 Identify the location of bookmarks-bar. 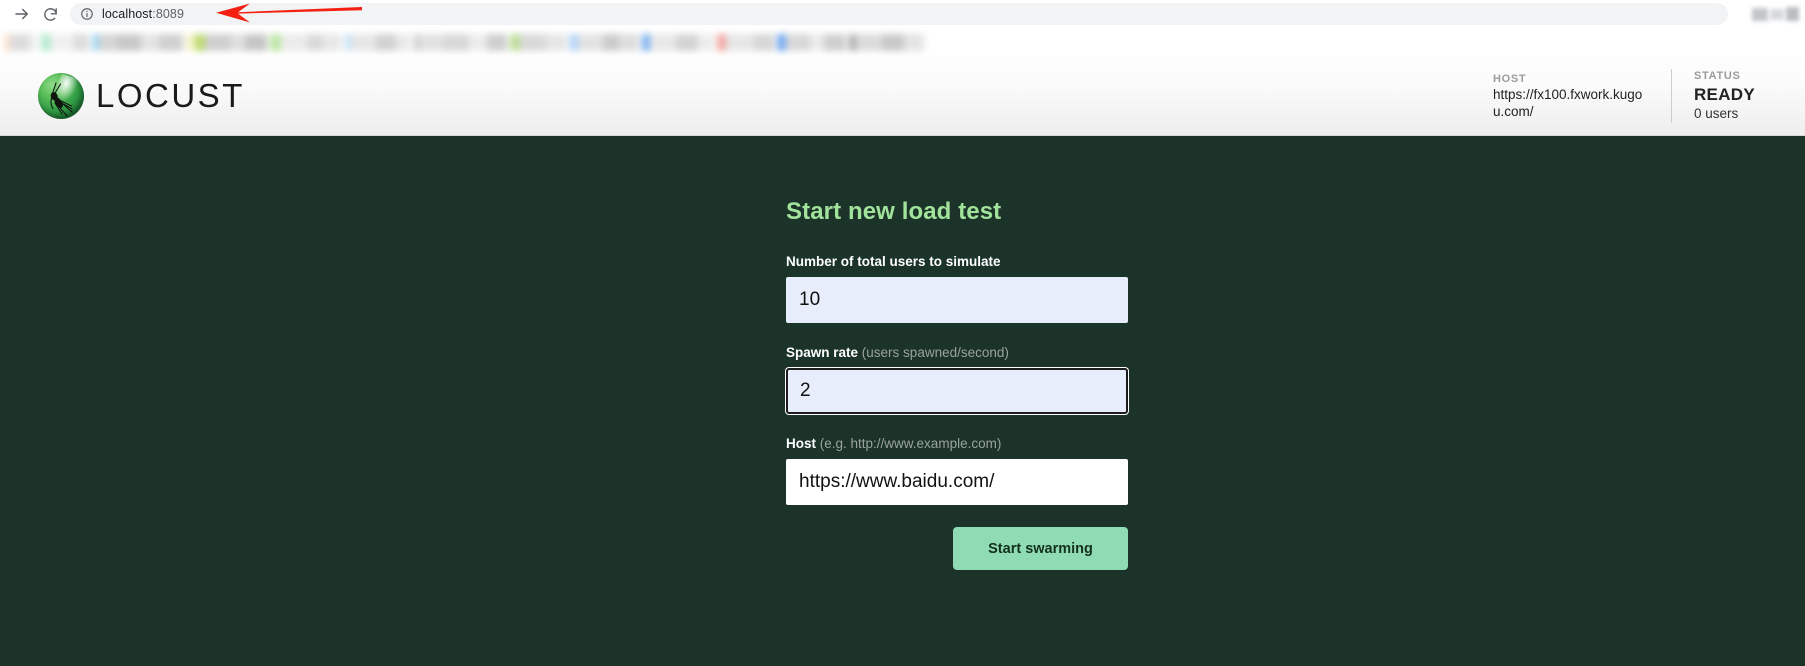
(902, 42).